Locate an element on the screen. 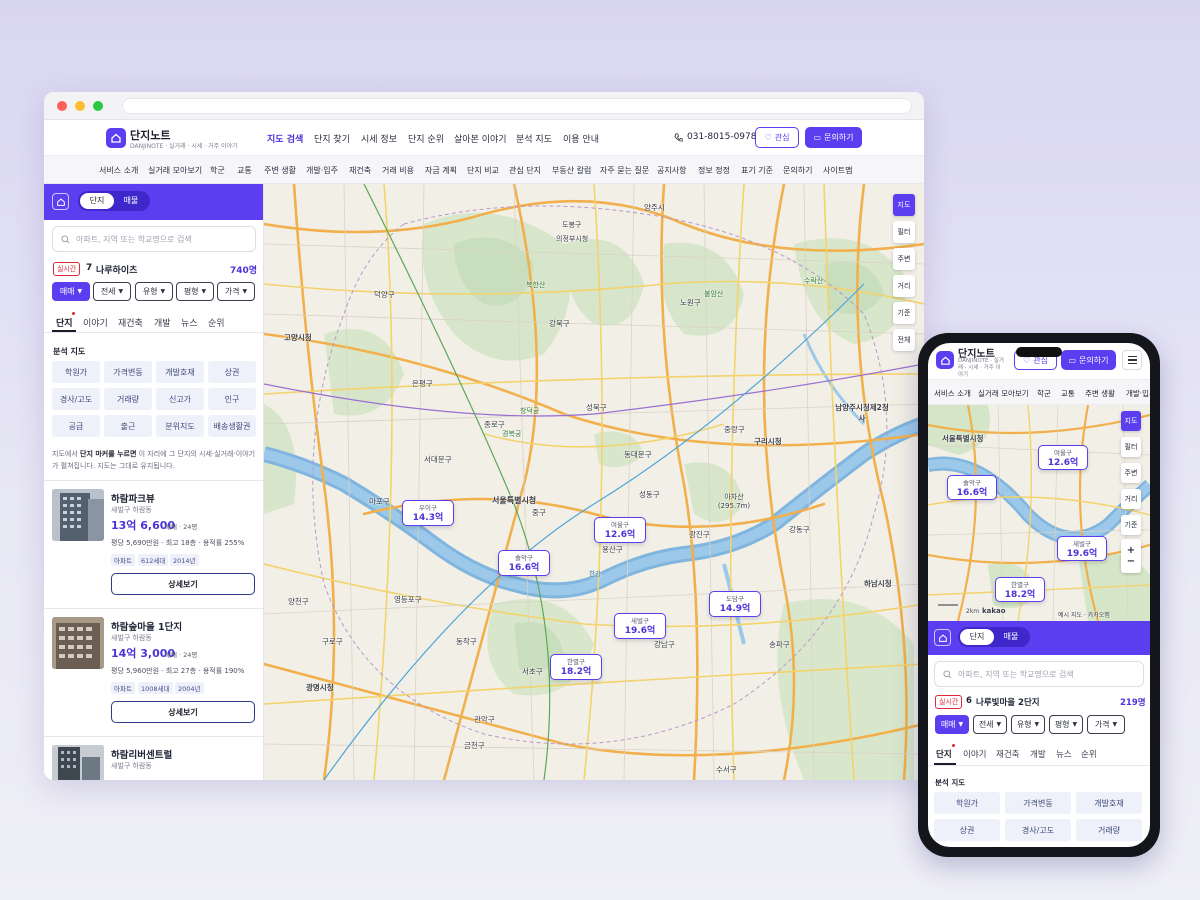 Image resolution: width=1200 pixels, height=900 pixels. subnav-item: 문의하기 is located at coordinates (797, 170).